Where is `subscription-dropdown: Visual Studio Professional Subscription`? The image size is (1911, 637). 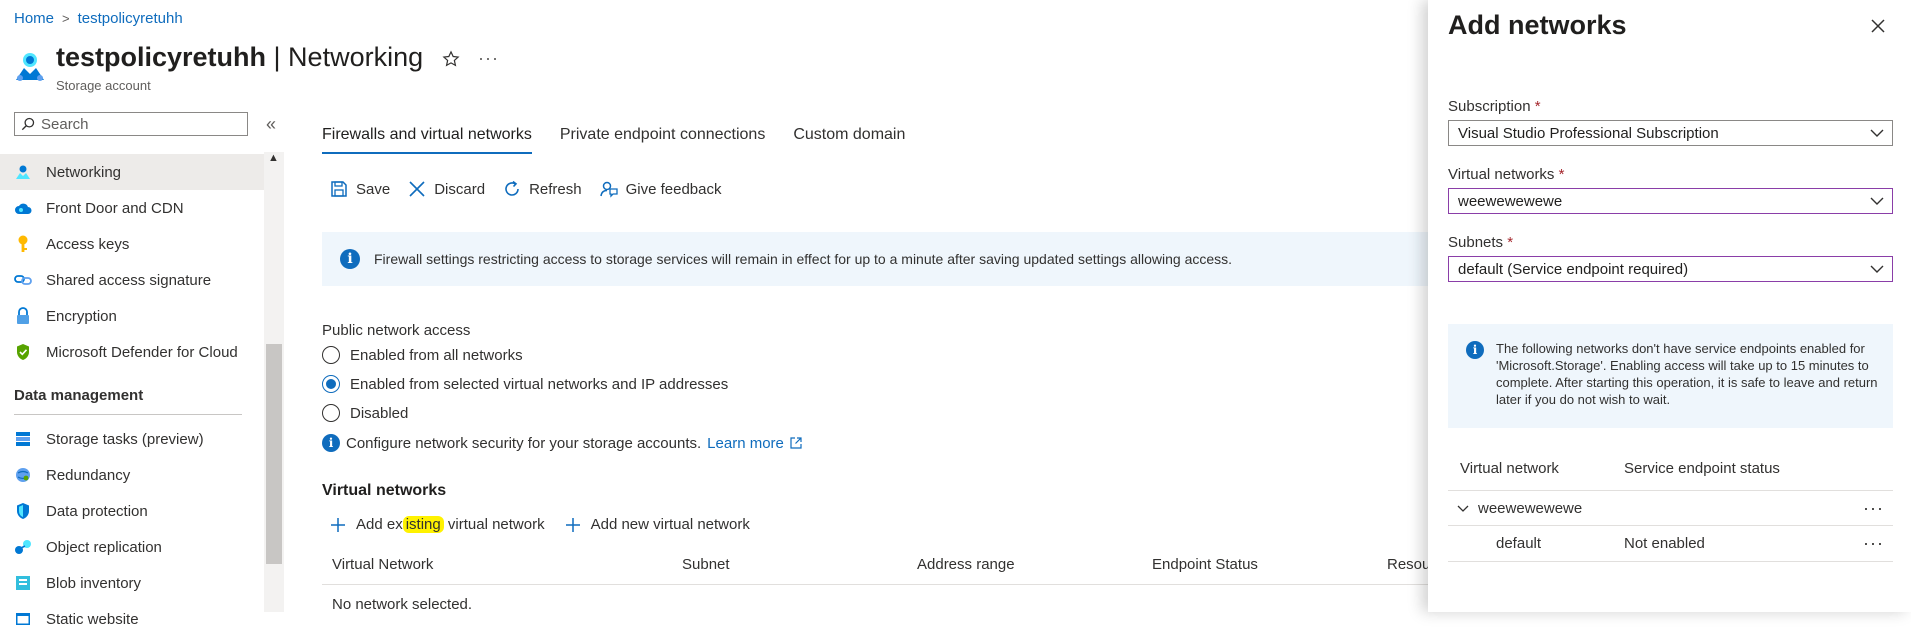 subscription-dropdown: Visual Studio Professional Subscription is located at coordinates (1670, 133).